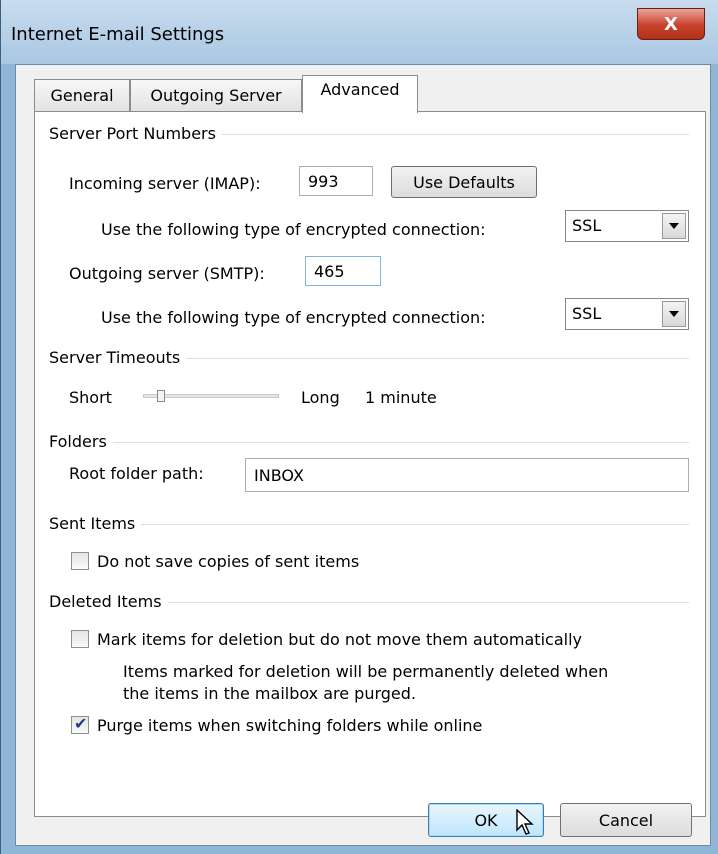  I want to click on group-title-folders: Folders, so click(81, 441).